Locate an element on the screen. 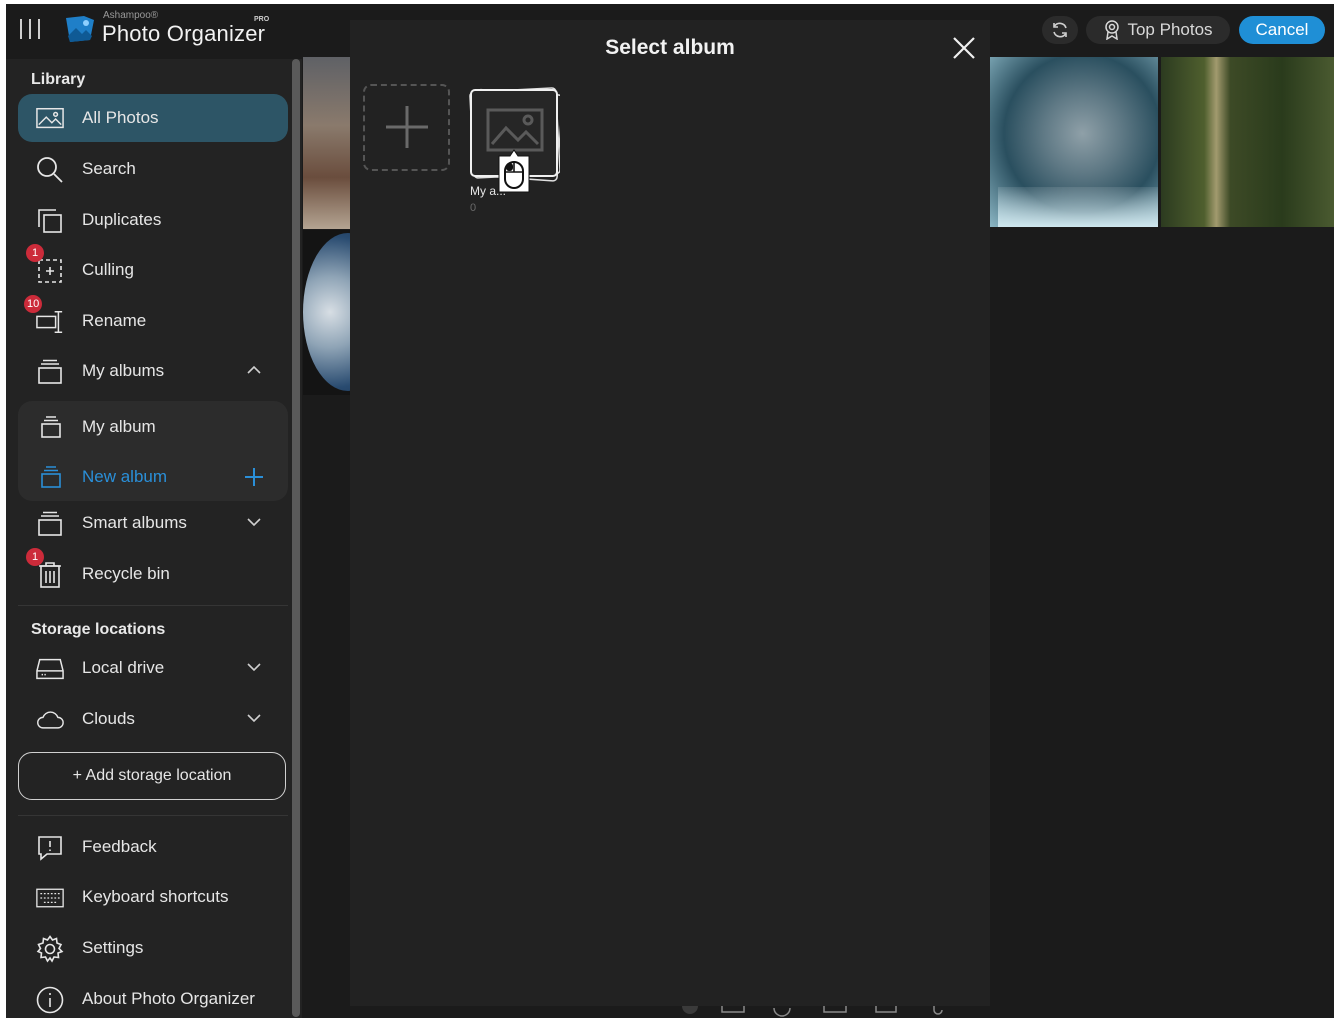 This screenshot has height=1022, width=1342. album-item-label: My album is located at coordinates (119, 426).